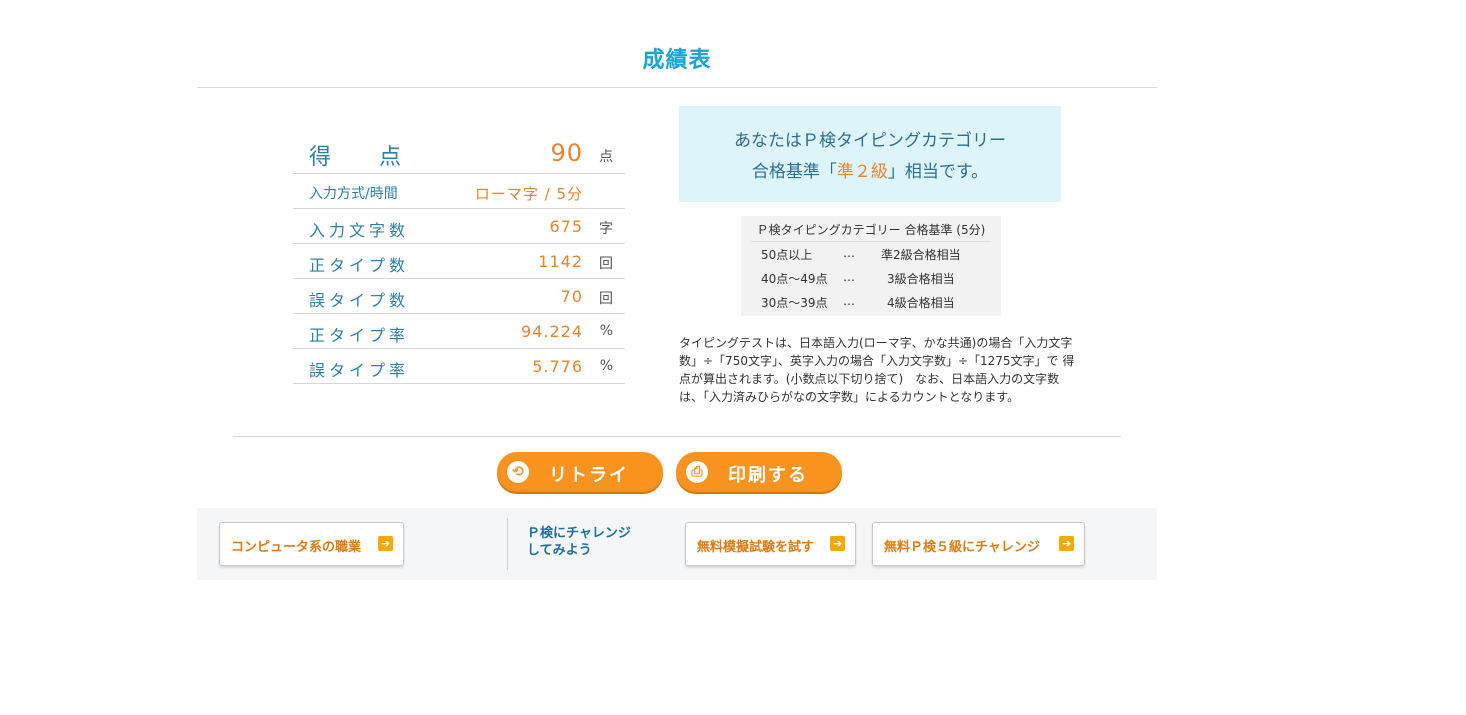  What do you see at coordinates (353, 194) in the screenshot?
I see `result-label: 入力方式/時間` at bounding box center [353, 194].